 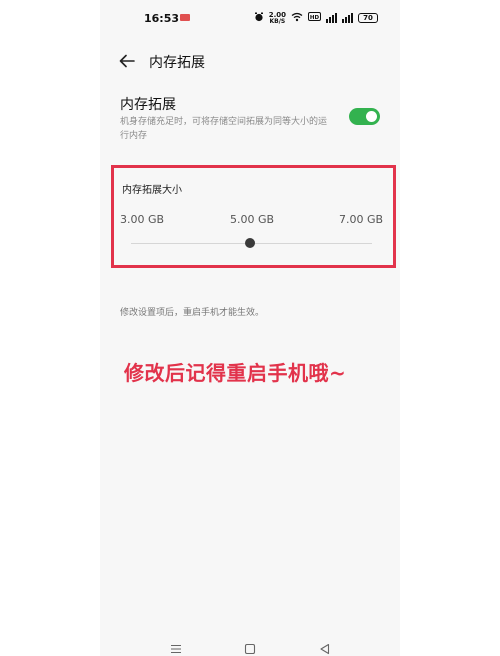 What do you see at coordinates (259, 18) in the screenshot?
I see `alarm-icon` at bounding box center [259, 18].